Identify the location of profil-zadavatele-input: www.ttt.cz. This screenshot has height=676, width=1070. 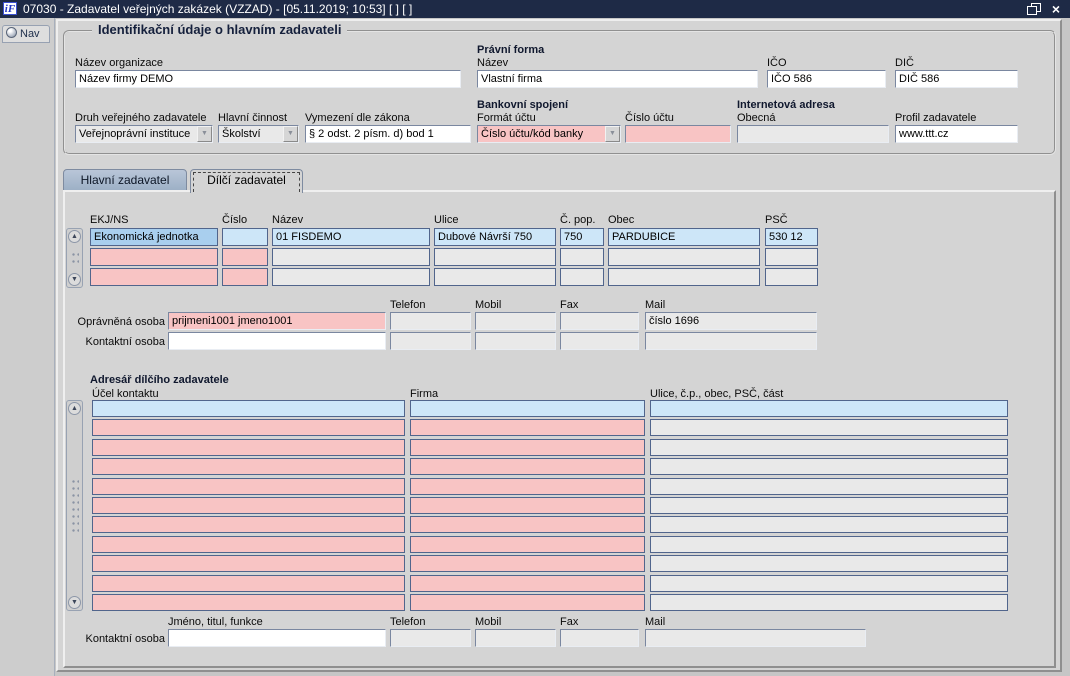
(956, 134).